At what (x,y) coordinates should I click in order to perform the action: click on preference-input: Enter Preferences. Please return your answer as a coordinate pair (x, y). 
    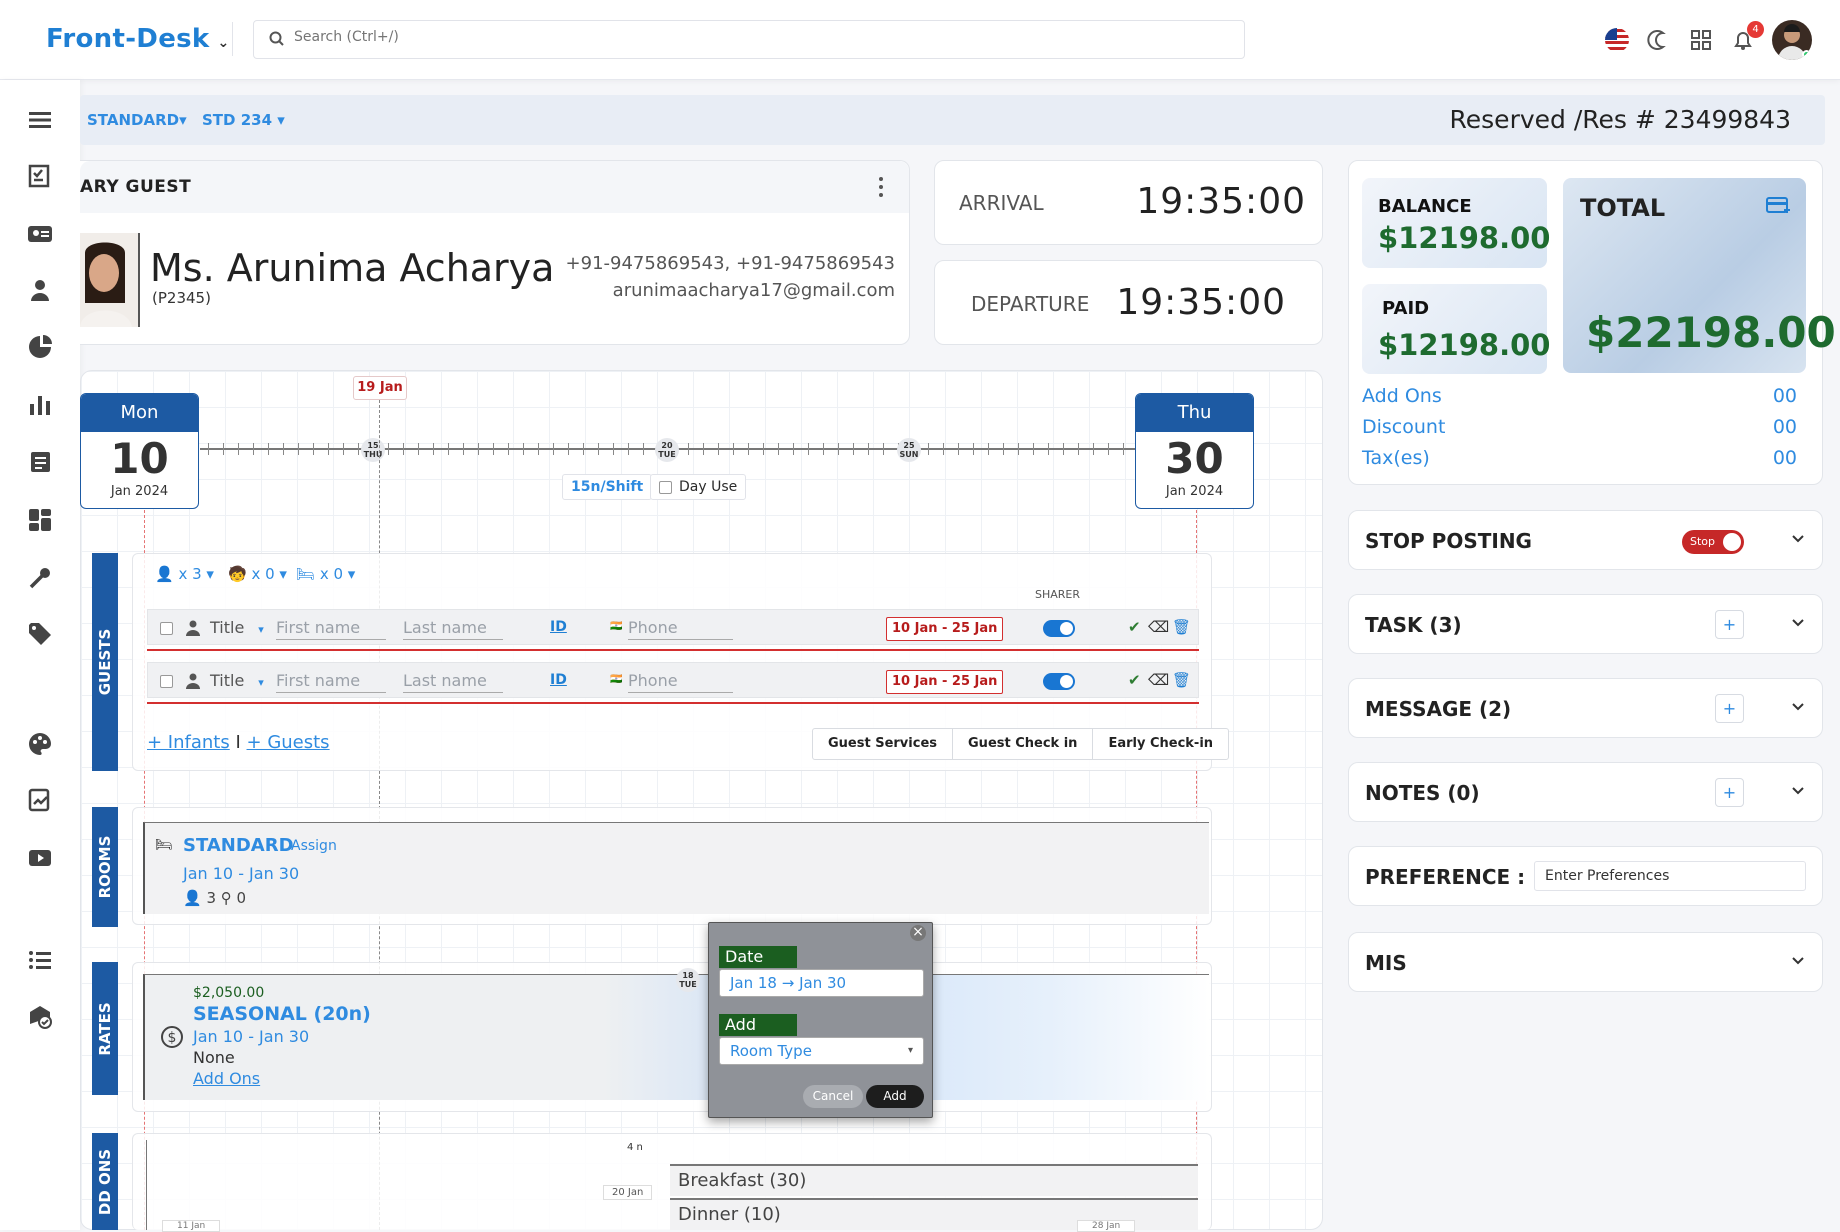
    Looking at the image, I should click on (1670, 876).